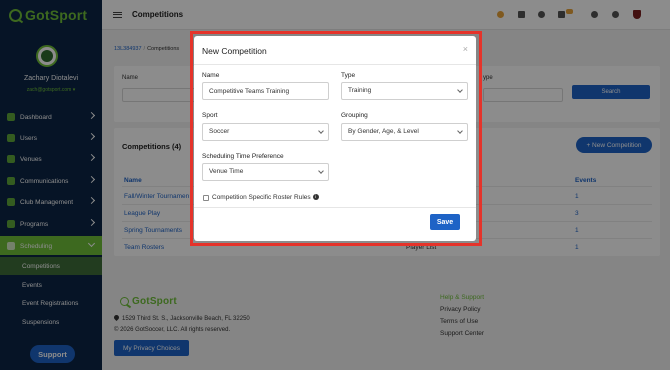 Image resolution: width=670 pixels, height=370 pixels. Describe the element at coordinates (265, 132) in the screenshot. I see `sport-select: Soccer` at that location.